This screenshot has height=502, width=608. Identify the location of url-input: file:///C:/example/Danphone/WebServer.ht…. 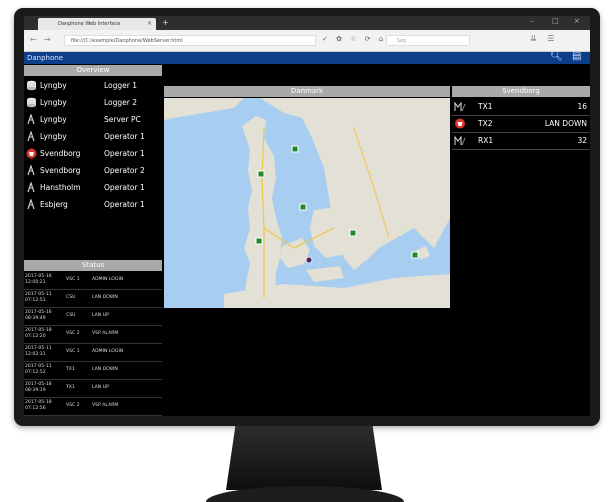
(190, 40).